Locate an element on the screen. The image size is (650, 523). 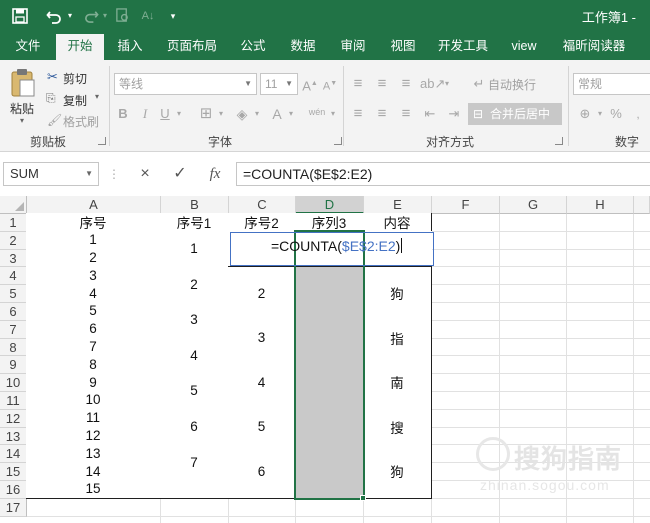
underline-button: U is located at coordinates (165, 114).